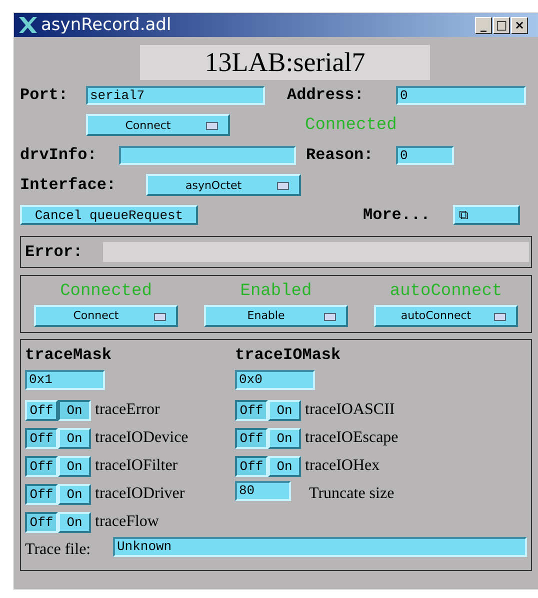 The image size is (538, 598). Describe the element at coordinates (109, 215) in the screenshot. I see `cancel-queue-request-button: Cancel queueRequest` at that location.